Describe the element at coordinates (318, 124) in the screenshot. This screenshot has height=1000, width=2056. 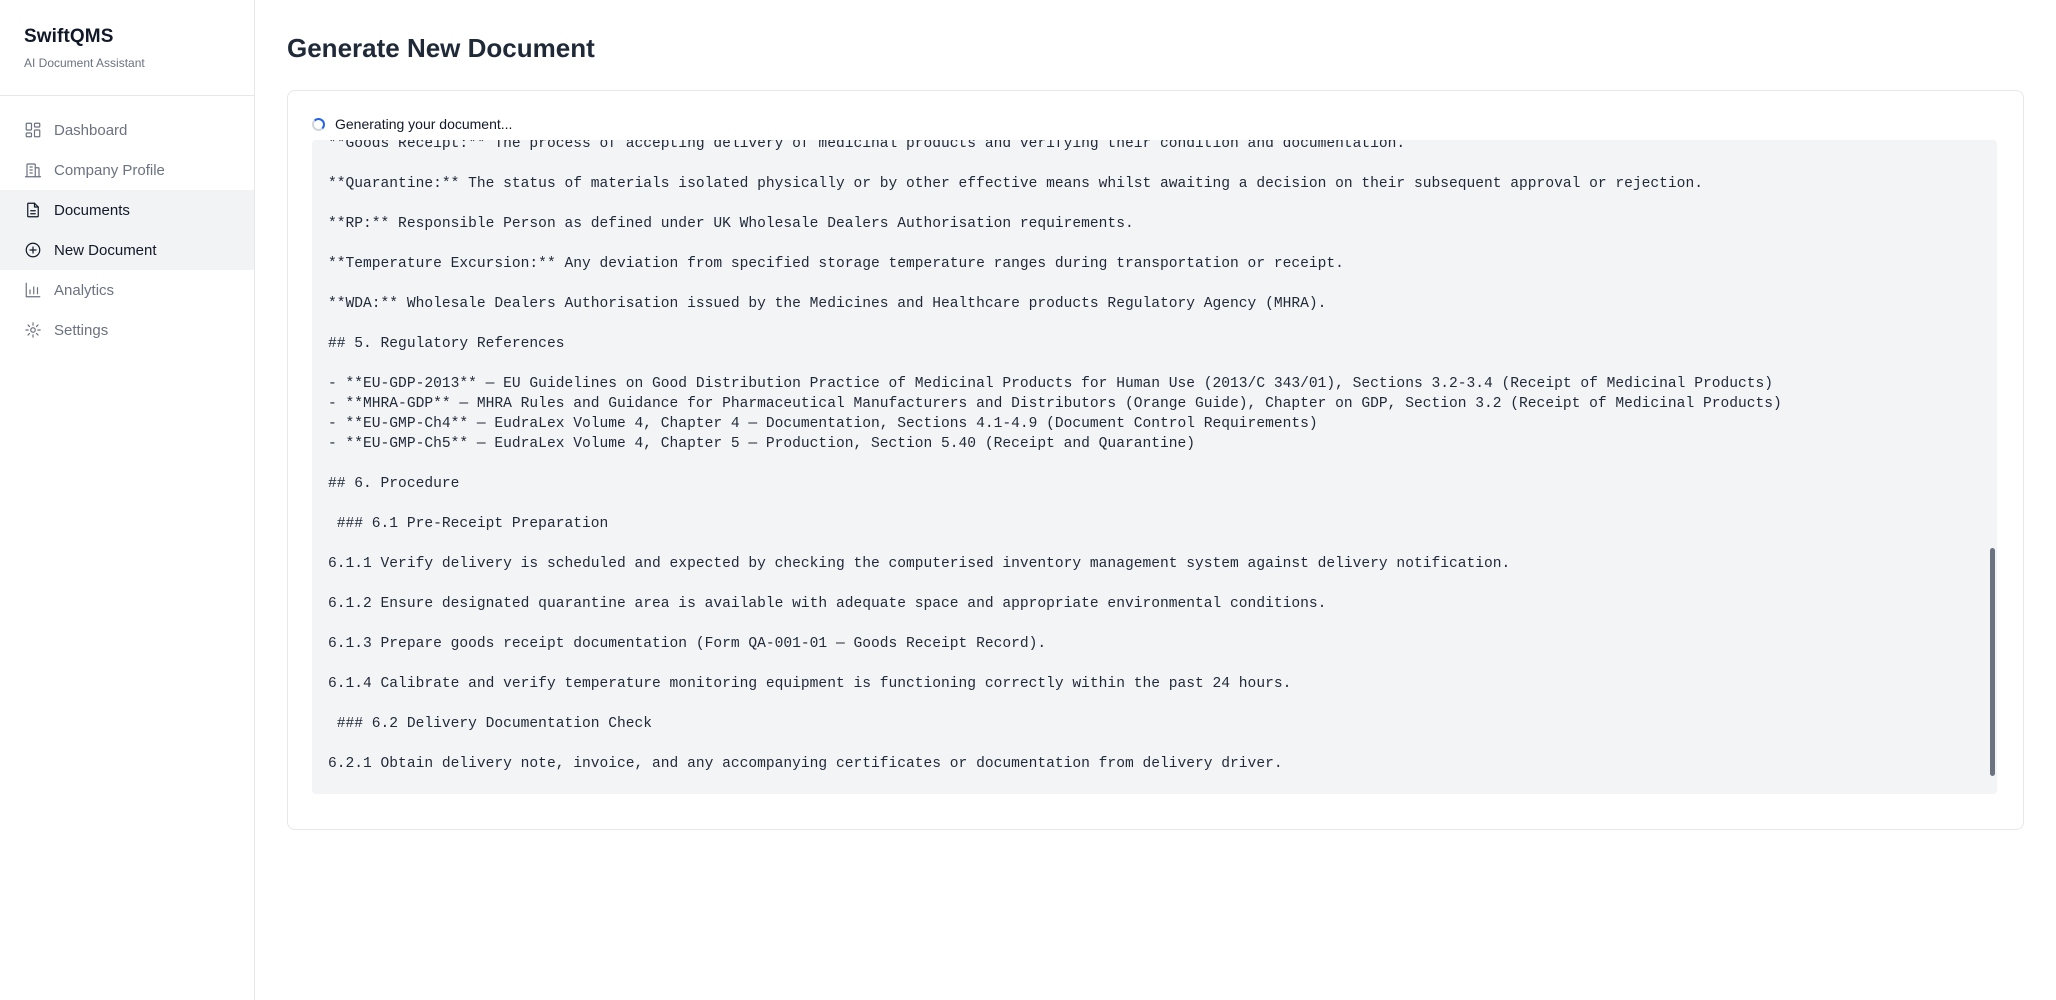
I see `spinner-icon` at that location.